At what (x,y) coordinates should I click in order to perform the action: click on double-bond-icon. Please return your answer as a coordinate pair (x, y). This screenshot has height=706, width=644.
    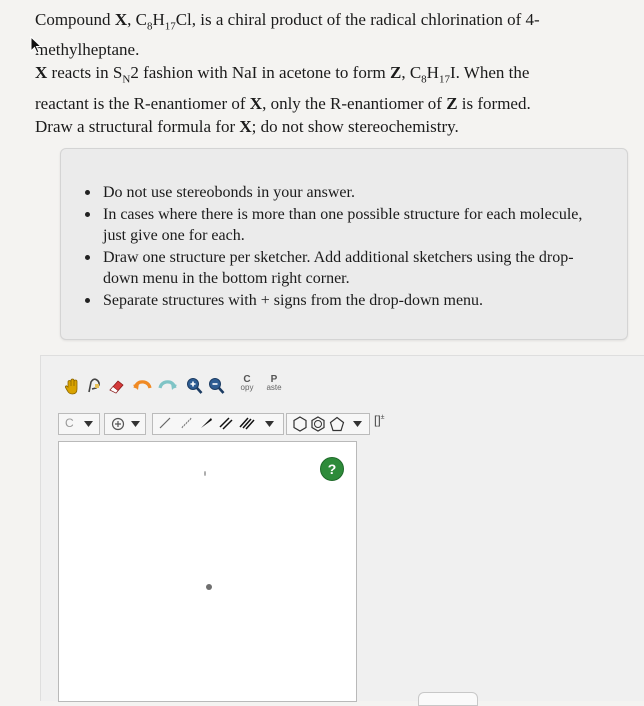
    Looking at the image, I should click on (226, 423).